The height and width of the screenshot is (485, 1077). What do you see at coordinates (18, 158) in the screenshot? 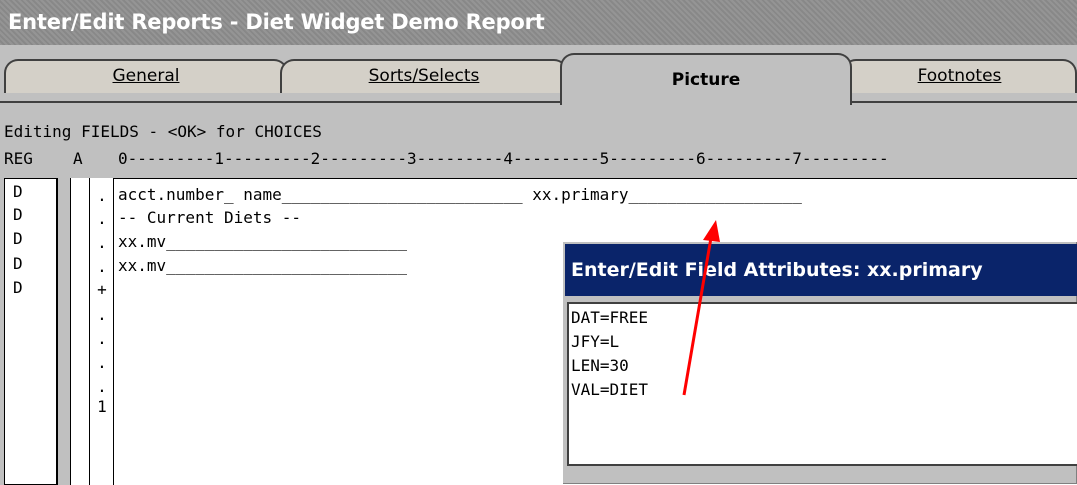
I see `reg-header: REG` at bounding box center [18, 158].